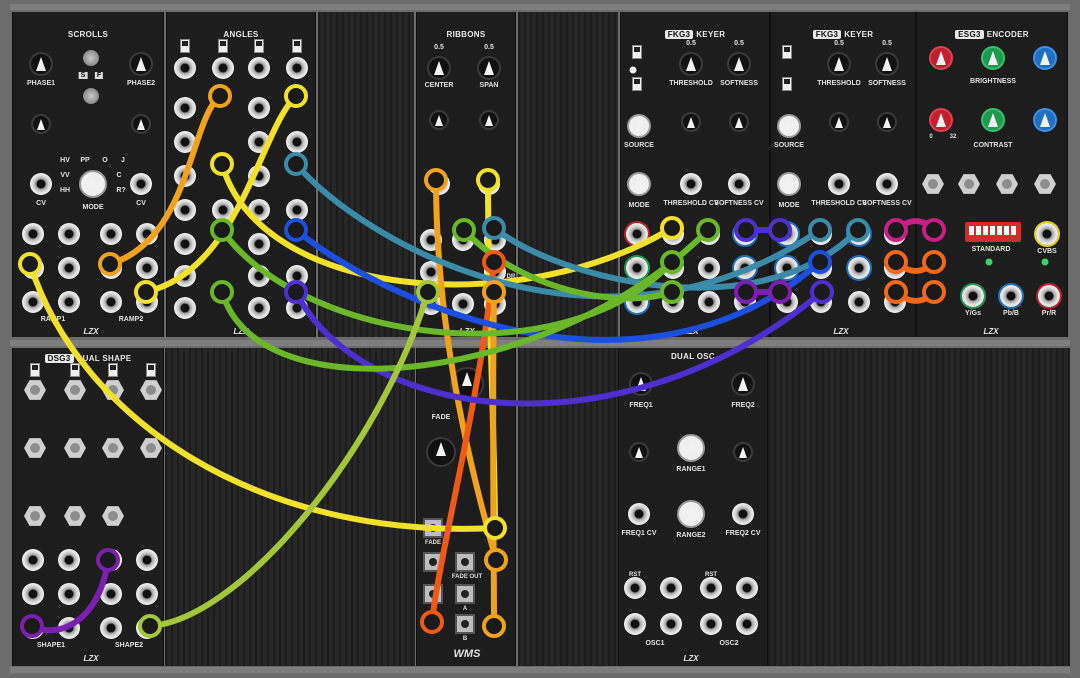  Describe the element at coordinates (887, 184) in the screenshot. I see `softness-cv-jack` at that location.